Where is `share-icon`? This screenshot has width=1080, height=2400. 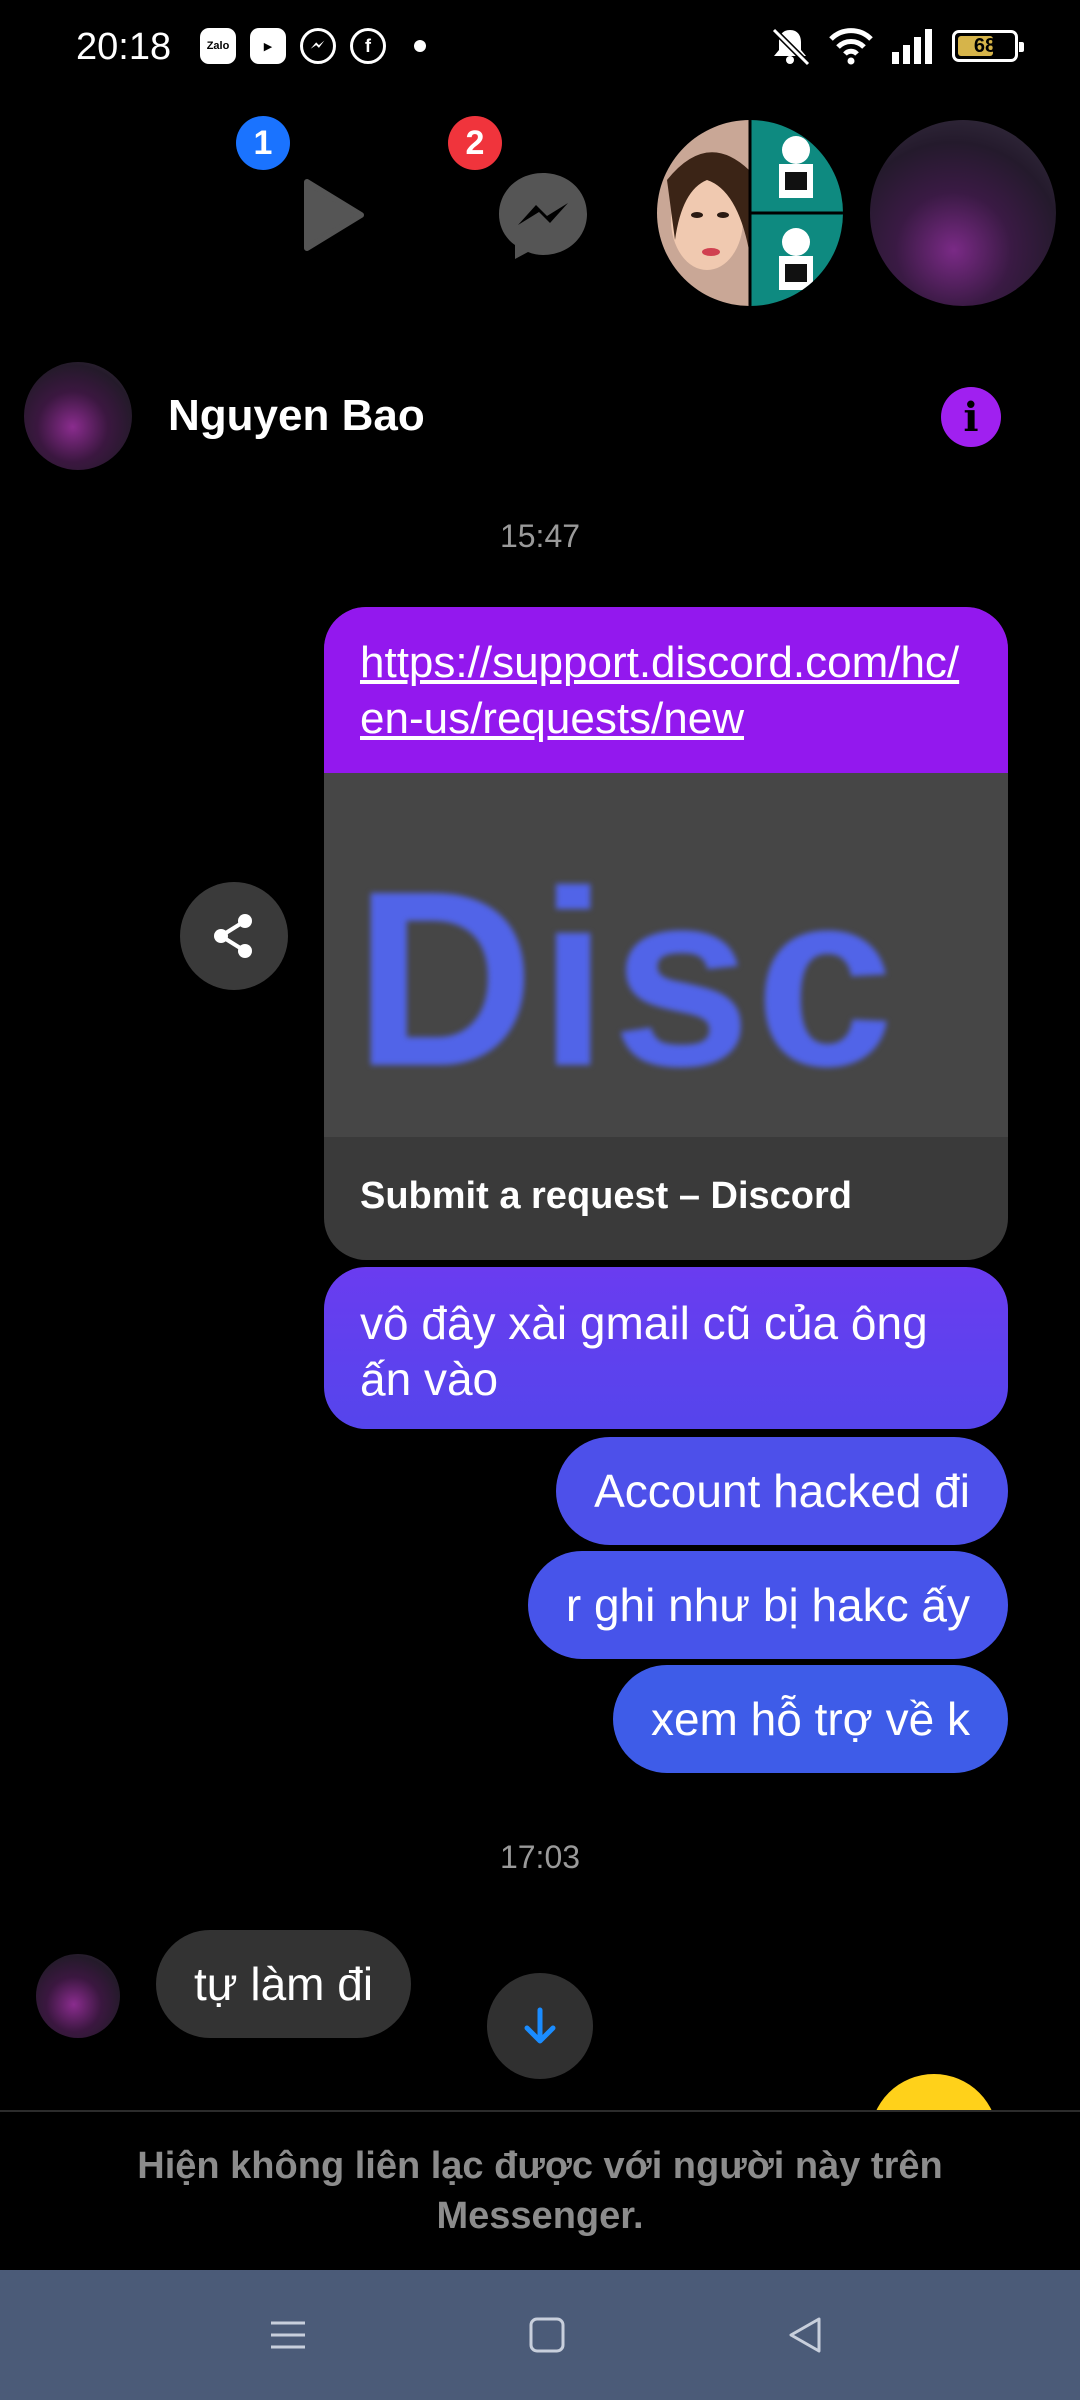
share-icon is located at coordinates (233, 936).